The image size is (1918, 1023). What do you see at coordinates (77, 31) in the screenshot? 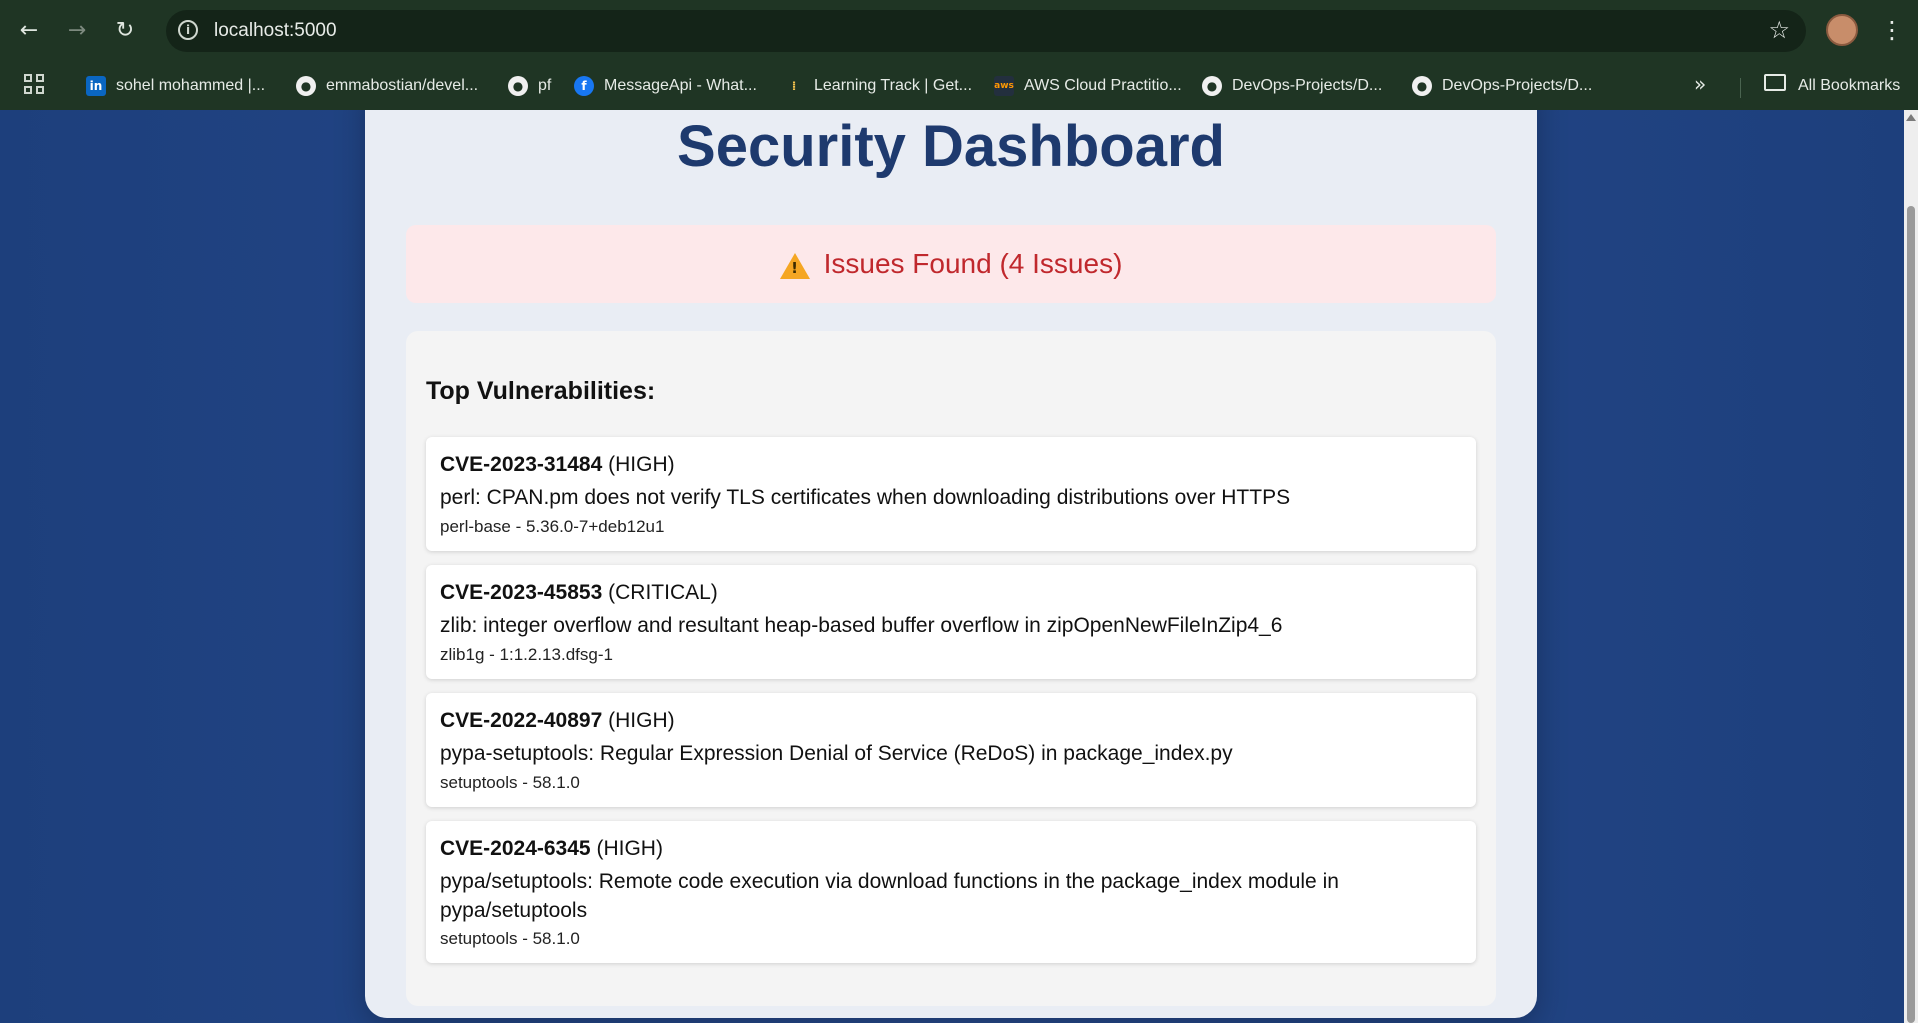
I see `forward-arrow-icon: →` at bounding box center [77, 31].